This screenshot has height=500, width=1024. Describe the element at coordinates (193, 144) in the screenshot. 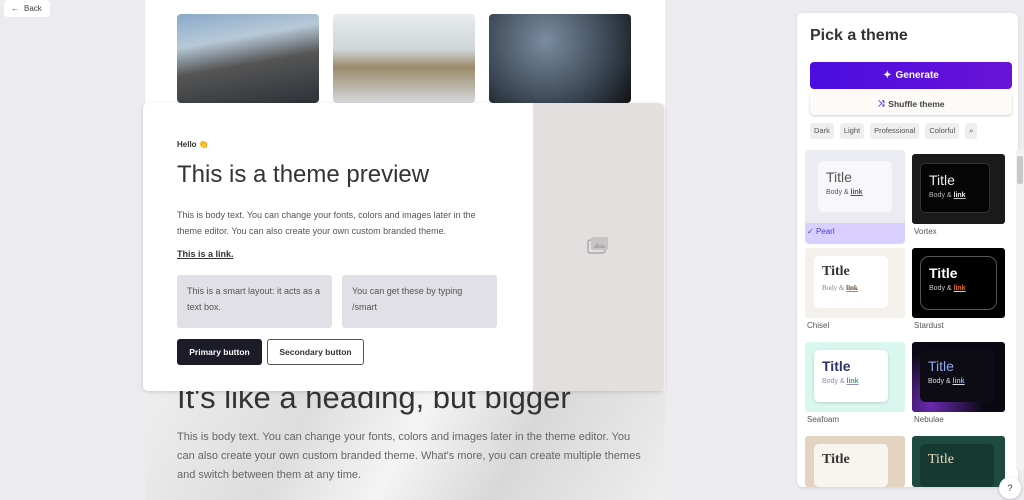

I see `preview-hello: Hello 👏` at that location.